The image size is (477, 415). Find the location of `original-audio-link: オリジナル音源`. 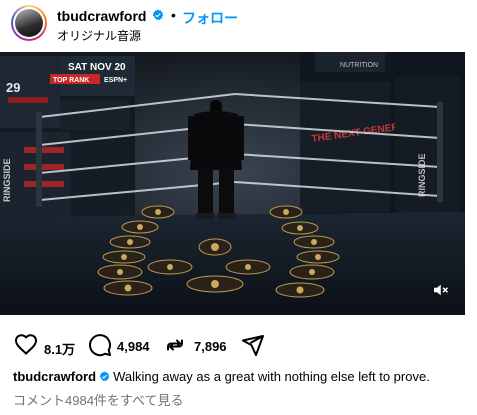

original-audio-link: オリジナル音源 is located at coordinates (99, 35).